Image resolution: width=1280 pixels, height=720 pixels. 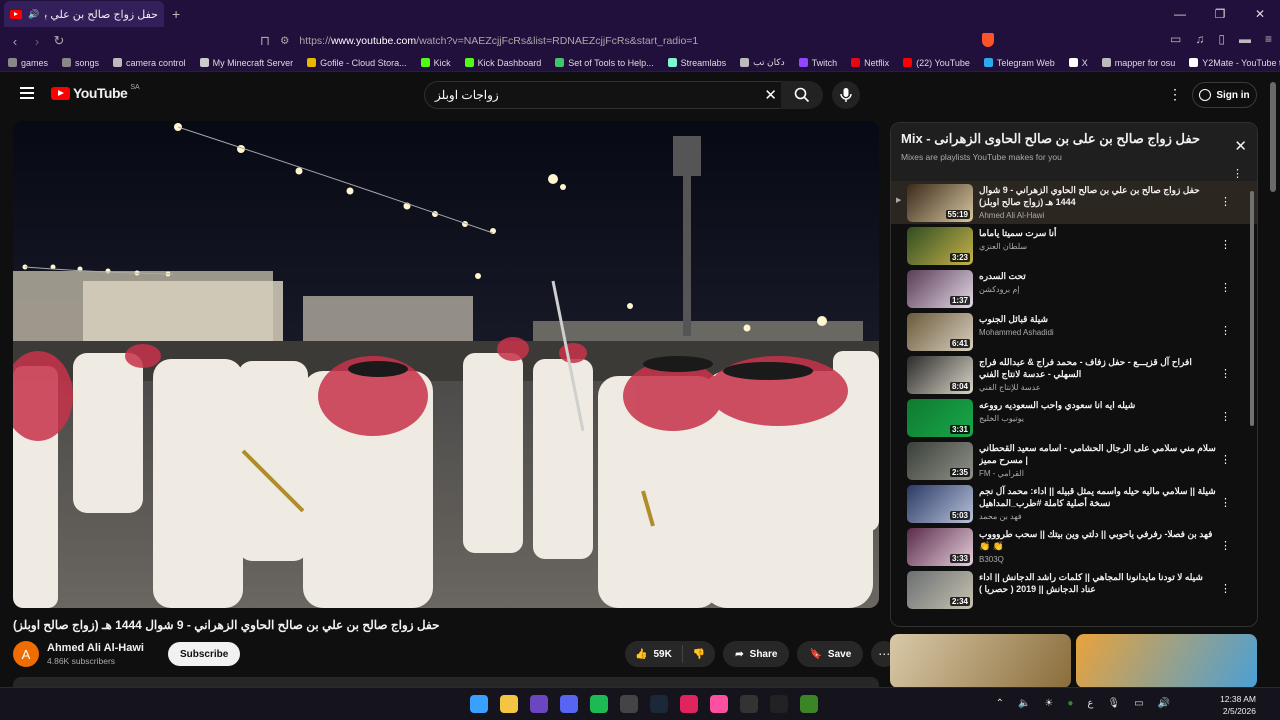 What do you see at coordinates (265, 41) in the screenshot?
I see `bookmark-page-icon: ⊓` at bounding box center [265, 41].